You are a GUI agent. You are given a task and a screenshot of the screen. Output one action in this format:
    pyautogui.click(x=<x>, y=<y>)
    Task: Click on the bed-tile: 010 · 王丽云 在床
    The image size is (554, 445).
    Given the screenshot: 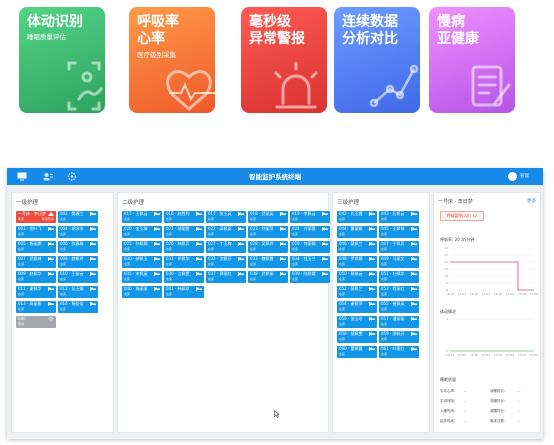 What is the action you would take?
    pyautogui.click(x=78, y=277)
    